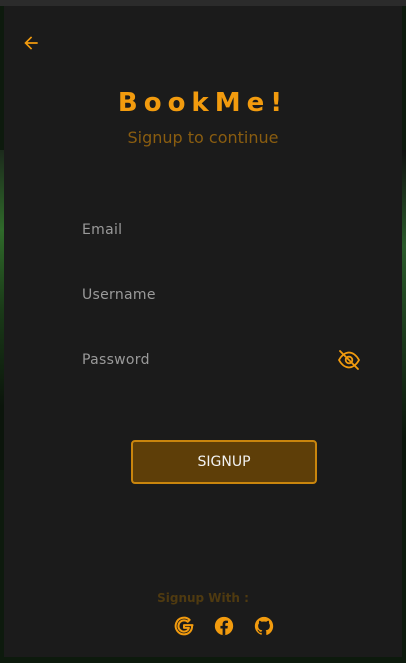  I want to click on back-button, so click(31, 43).